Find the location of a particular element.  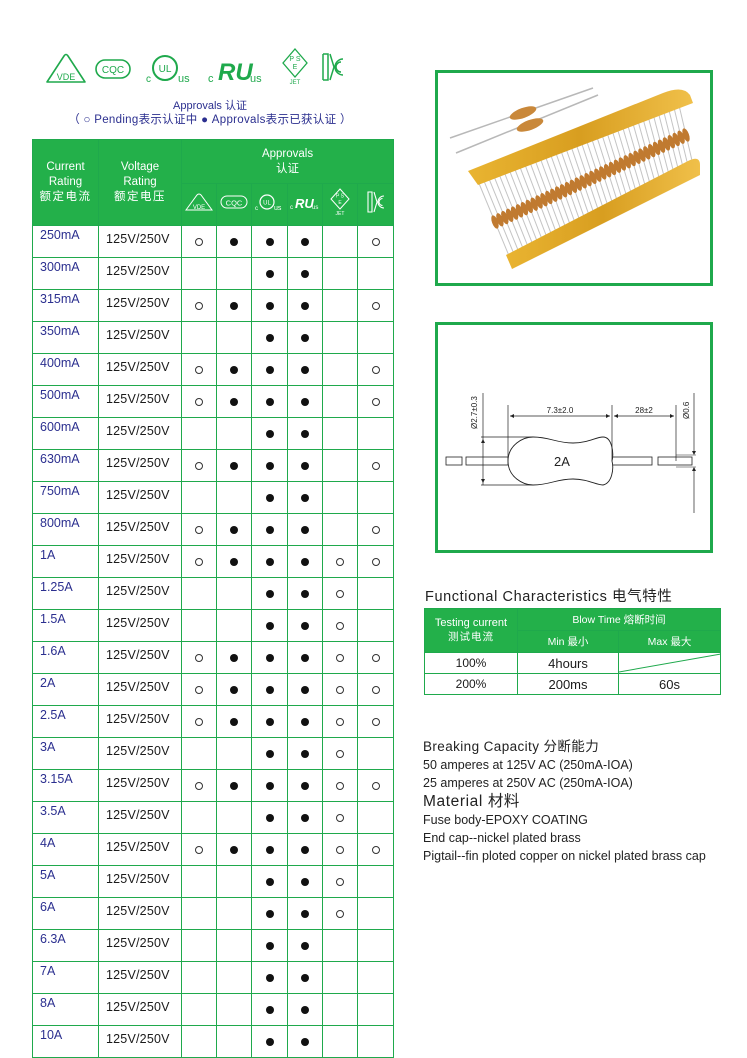

current-rating-cell: 6.3A is located at coordinates (65, 945).